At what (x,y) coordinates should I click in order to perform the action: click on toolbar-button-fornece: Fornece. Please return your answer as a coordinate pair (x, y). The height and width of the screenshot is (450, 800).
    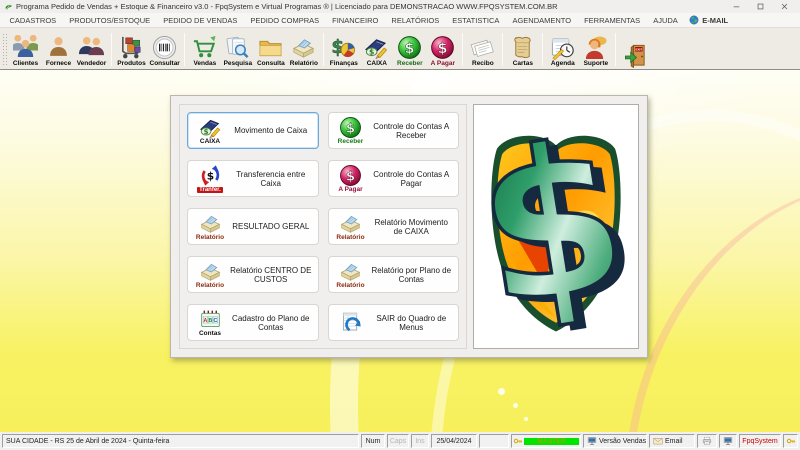
    Looking at the image, I should click on (58, 49).